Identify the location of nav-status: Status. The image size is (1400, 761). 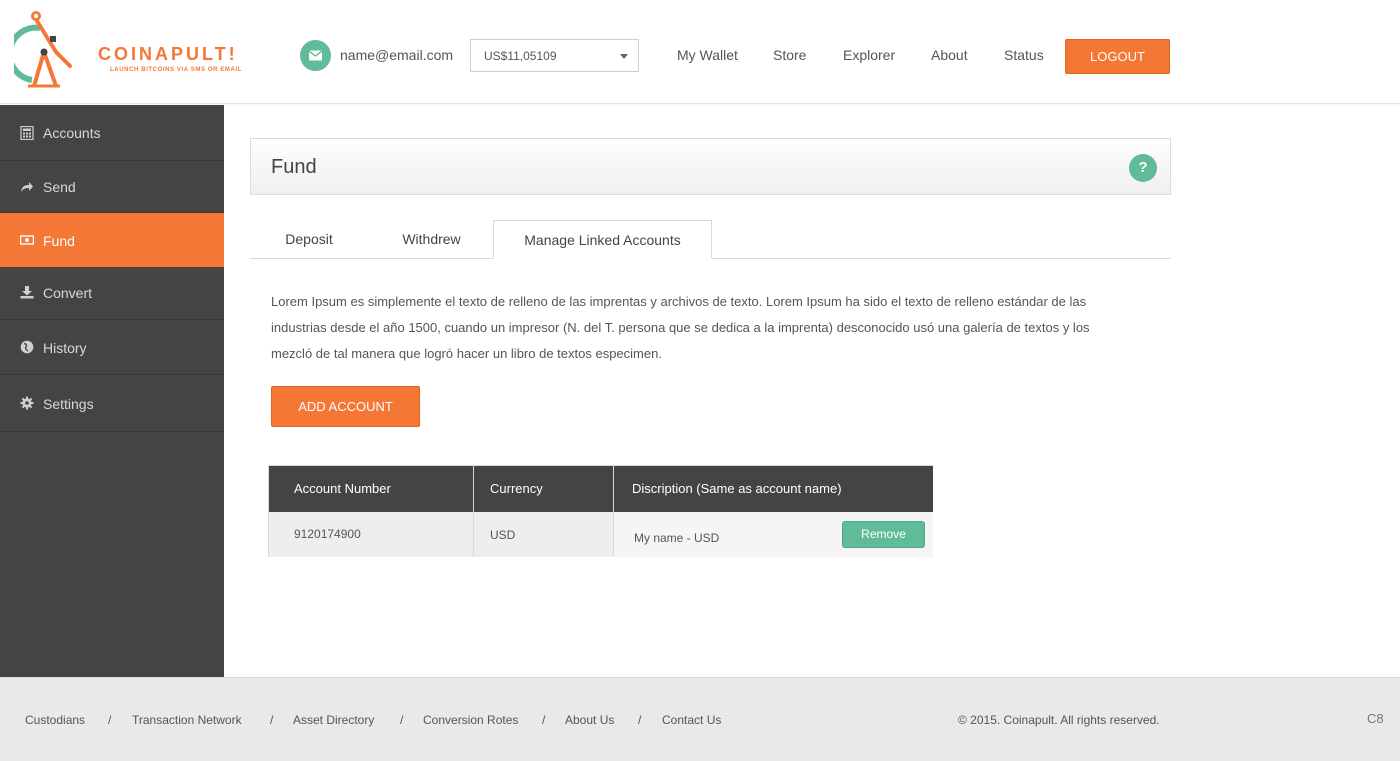
(1024, 55).